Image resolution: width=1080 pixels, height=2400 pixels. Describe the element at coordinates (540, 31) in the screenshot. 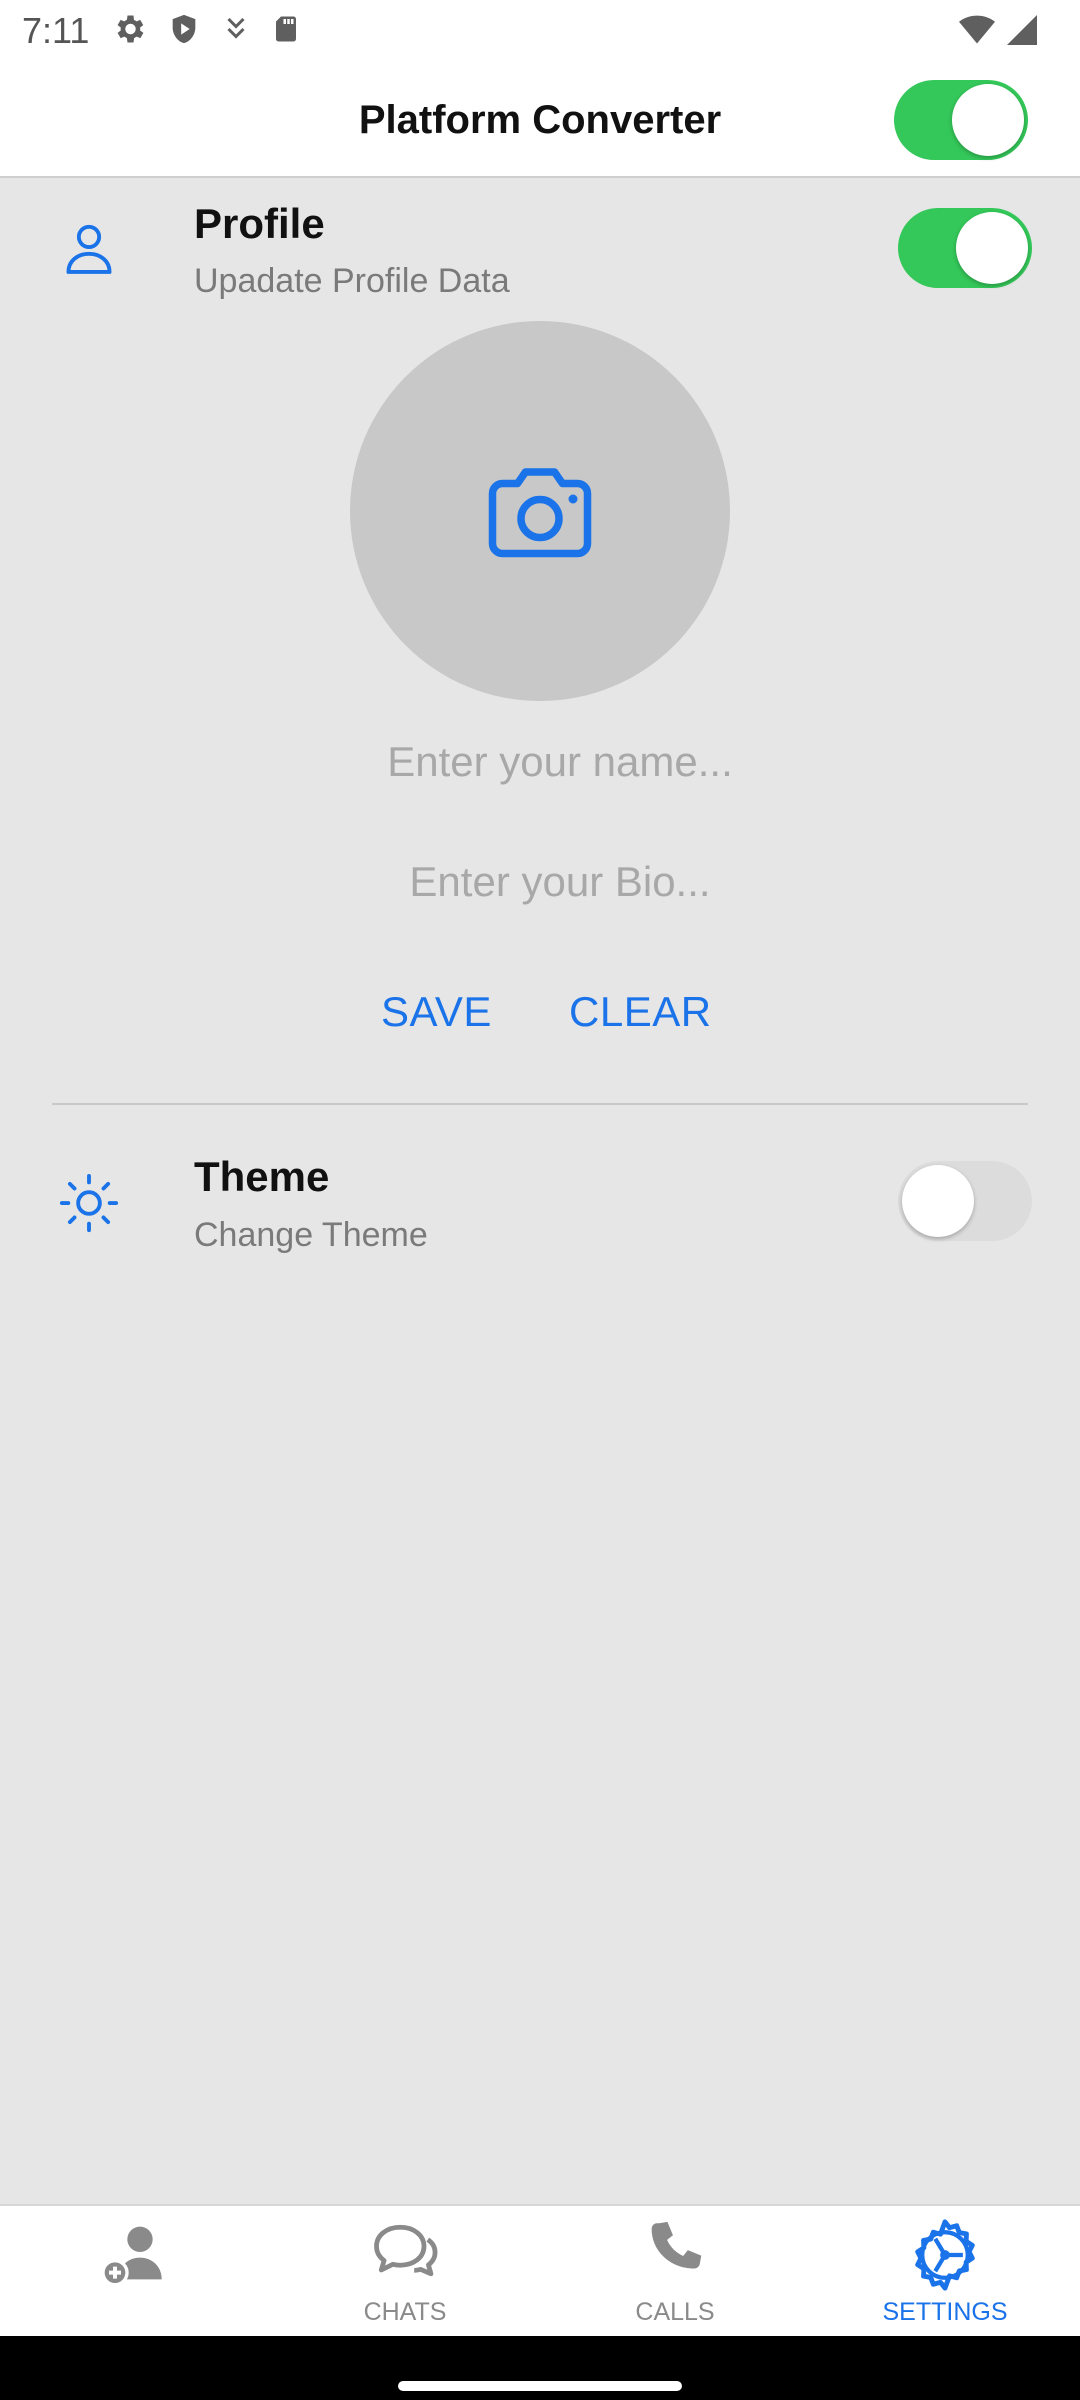

I see `status-bar: 7:11` at that location.